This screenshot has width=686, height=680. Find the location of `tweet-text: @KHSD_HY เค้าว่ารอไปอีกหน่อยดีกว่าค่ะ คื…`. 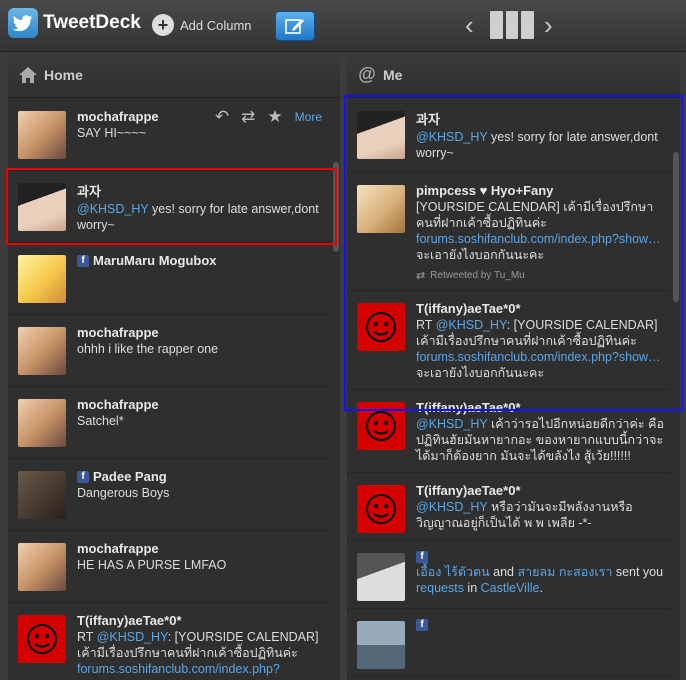

tweet-text: @KHSD_HY เค้าว่ารอไปอีกหน่อยดีกว่าค่ะ คื… is located at coordinates (540, 440).